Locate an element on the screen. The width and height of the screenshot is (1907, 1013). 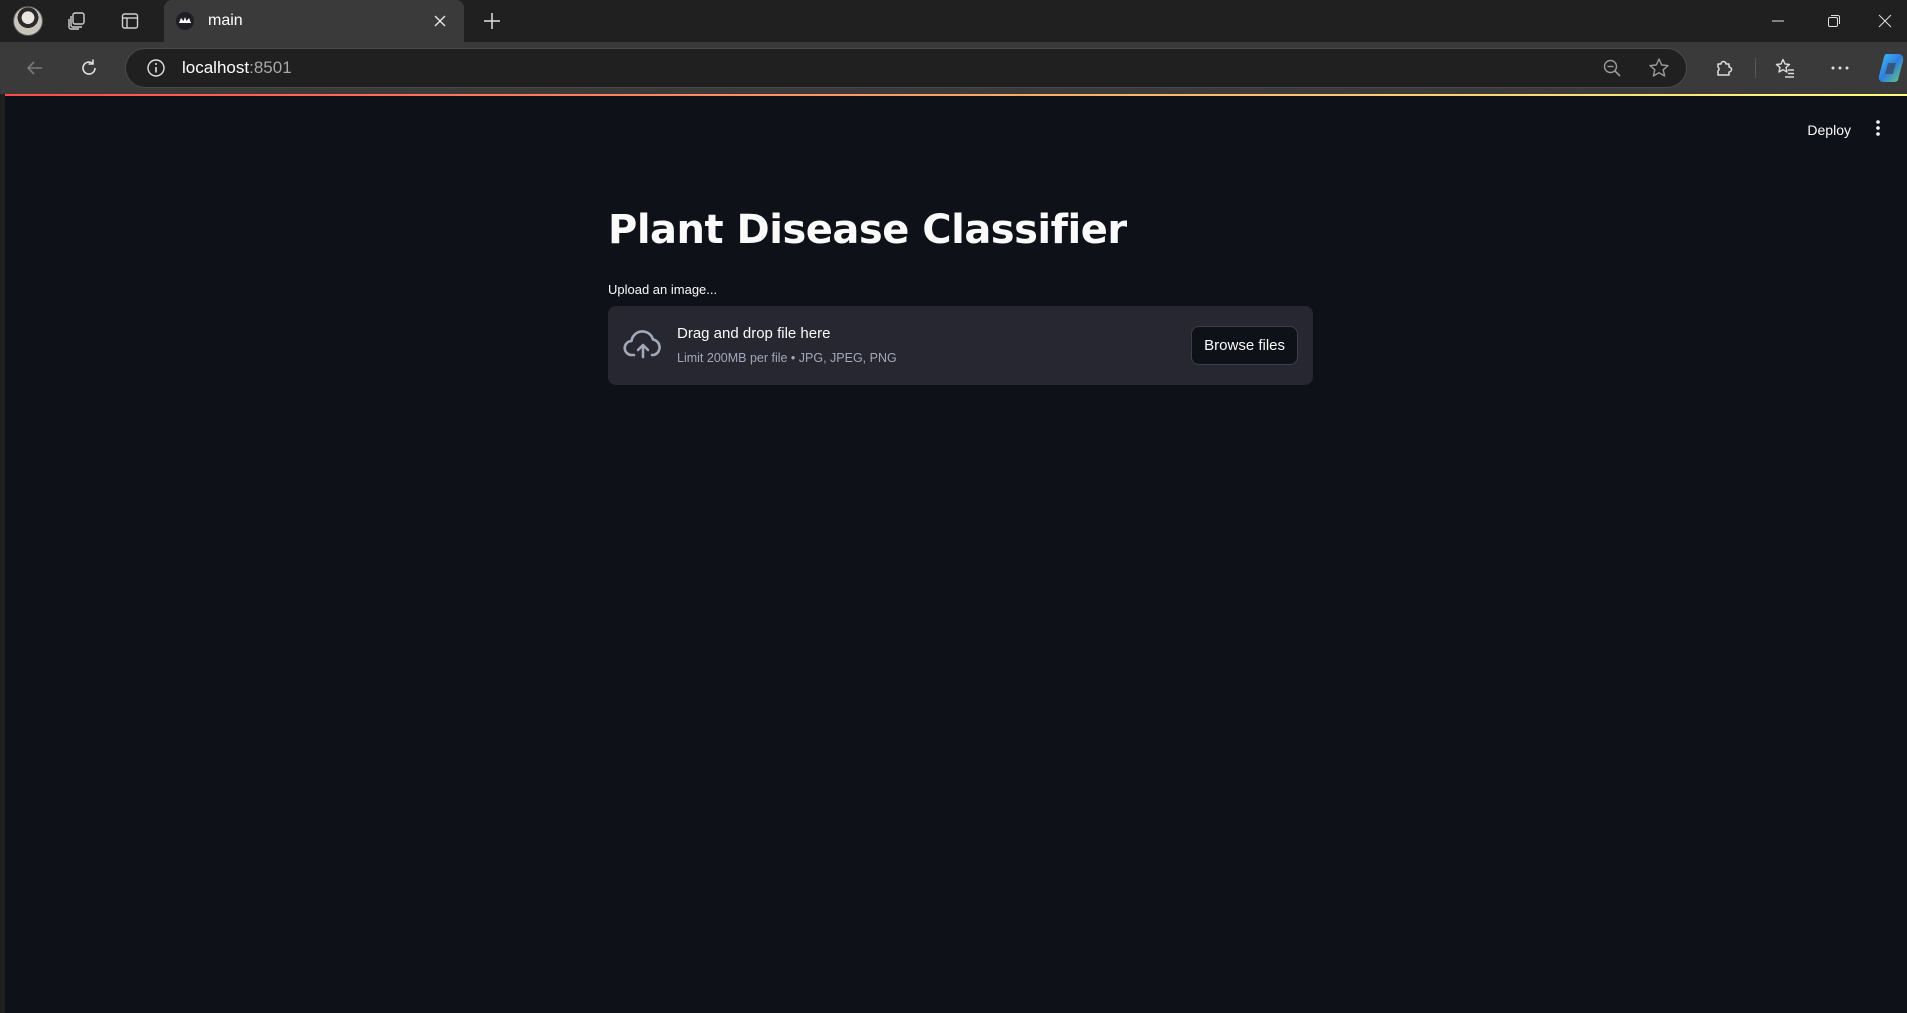
browser-tabstrip: main is located at coordinates (953, 21).